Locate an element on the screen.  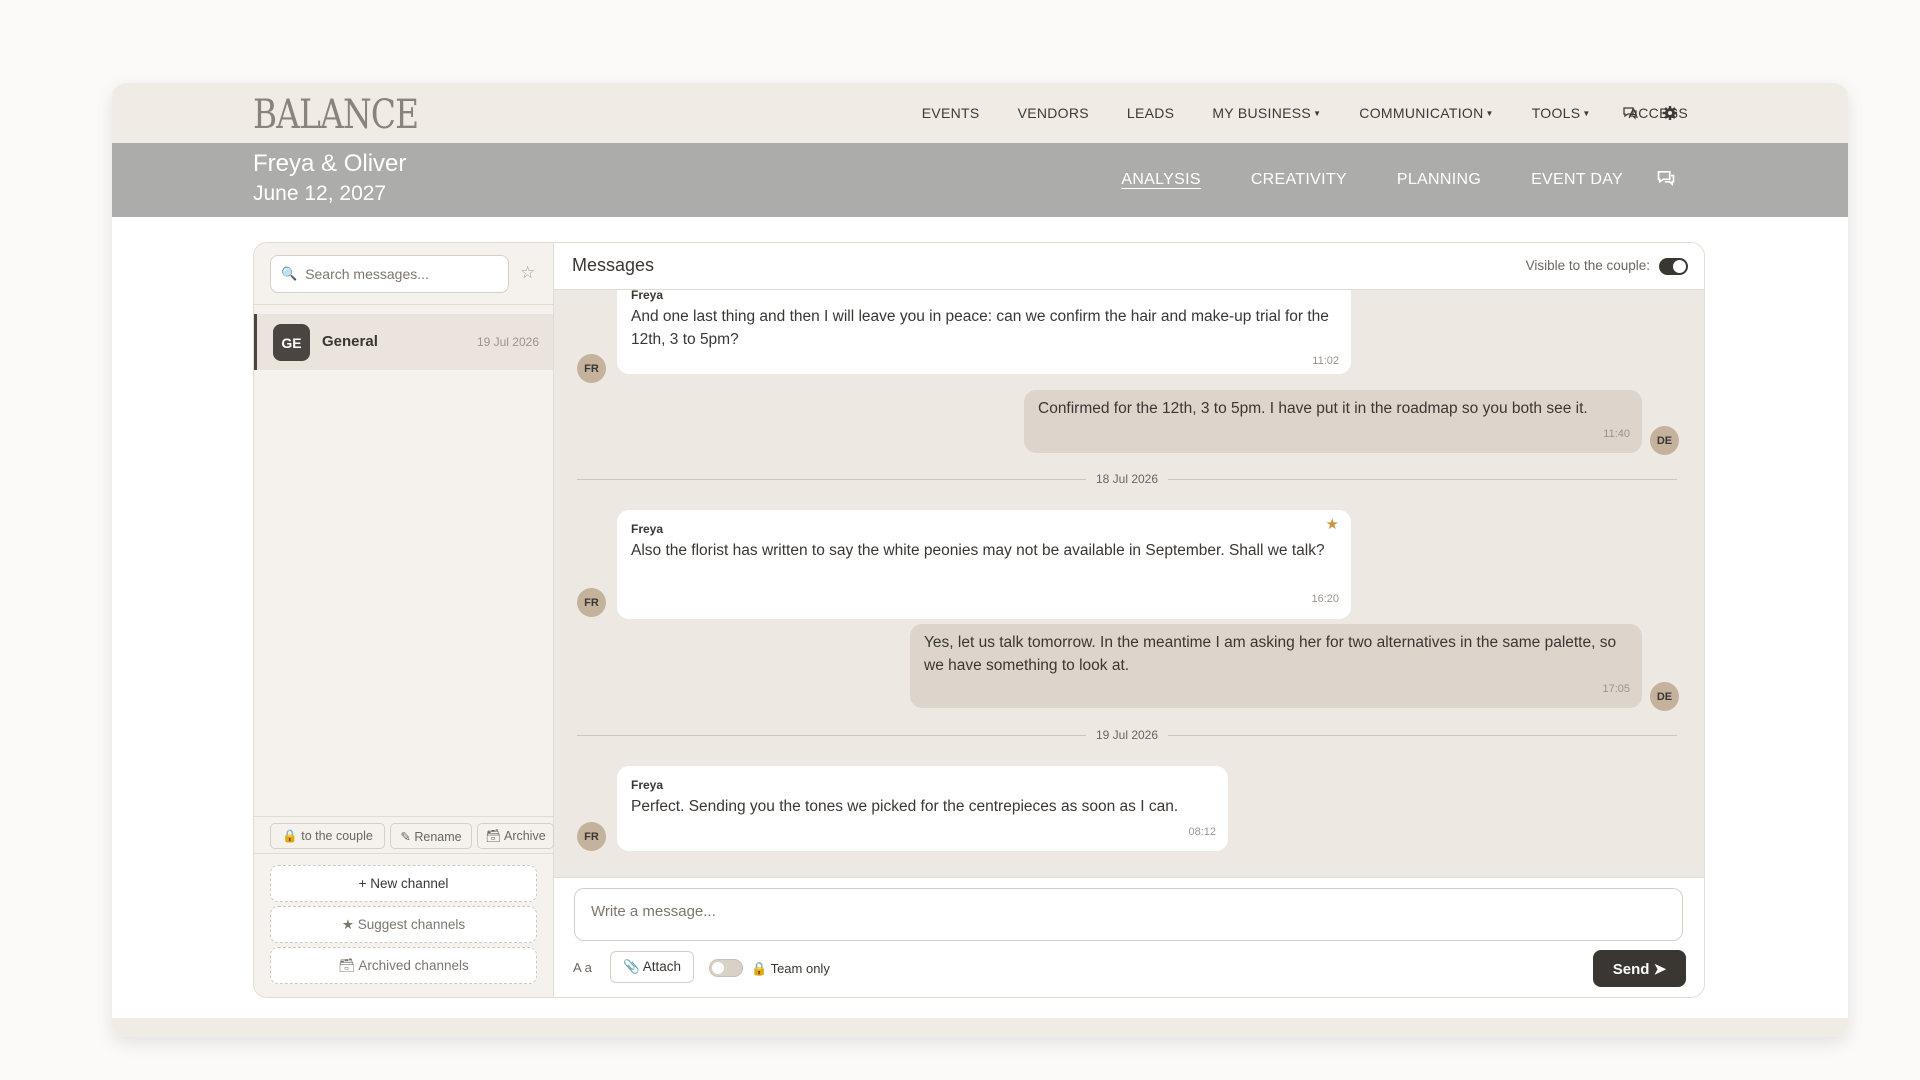
star-filter-icon: ☆ is located at coordinates (527, 273).